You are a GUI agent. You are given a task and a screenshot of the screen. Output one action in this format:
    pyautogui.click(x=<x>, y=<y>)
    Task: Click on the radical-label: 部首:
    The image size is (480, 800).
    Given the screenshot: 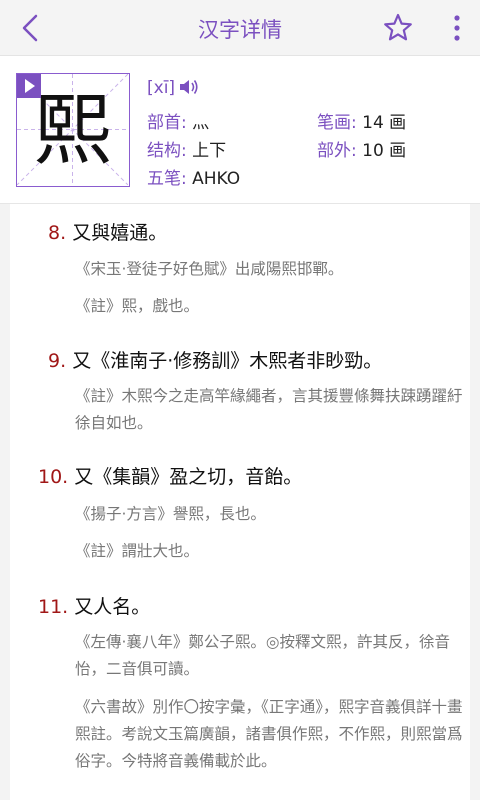 What is the action you would take?
    pyautogui.click(x=167, y=123)
    